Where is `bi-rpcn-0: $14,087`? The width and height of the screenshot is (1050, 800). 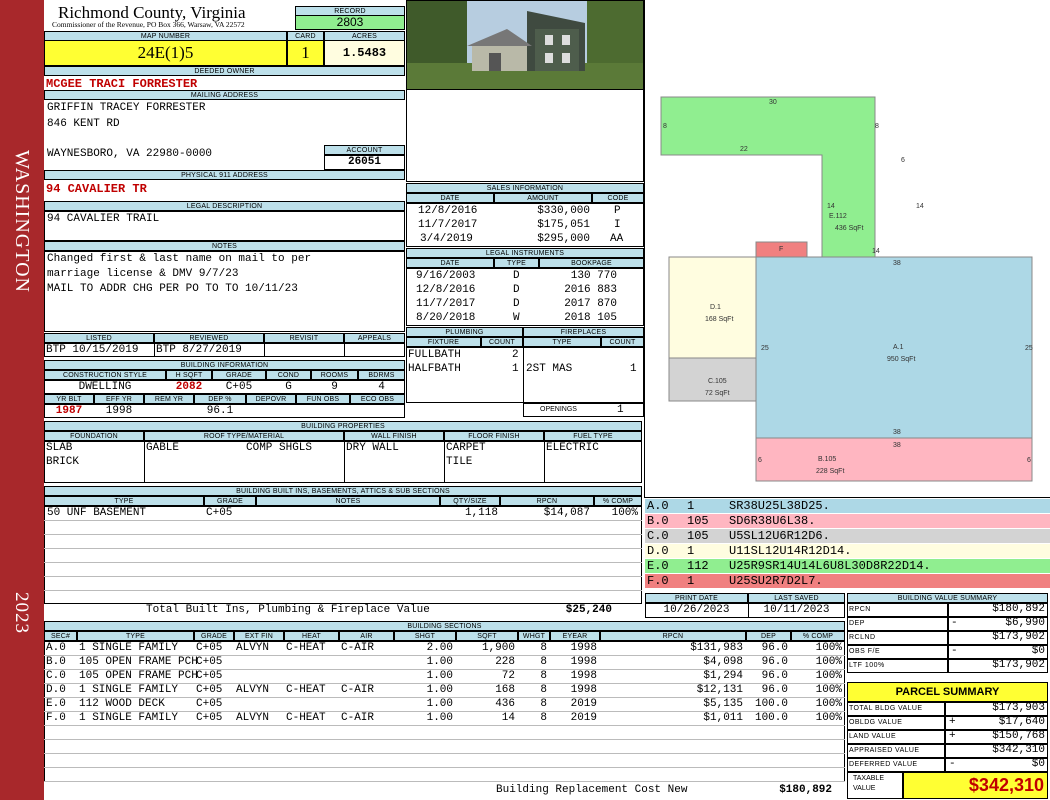 bi-rpcn-0: $14,087 is located at coordinates (566, 513).